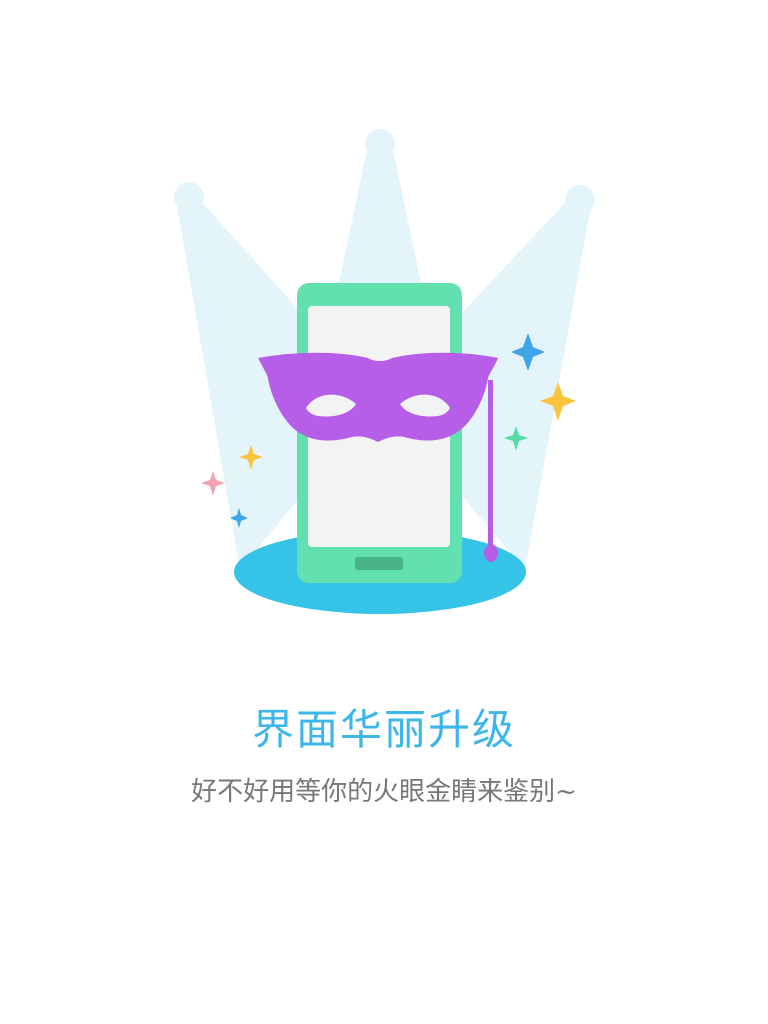 This screenshot has width=768, height=1024. What do you see at coordinates (580, 200) in the screenshot?
I see `spotlight-right-lamp` at bounding box center [580, 200].